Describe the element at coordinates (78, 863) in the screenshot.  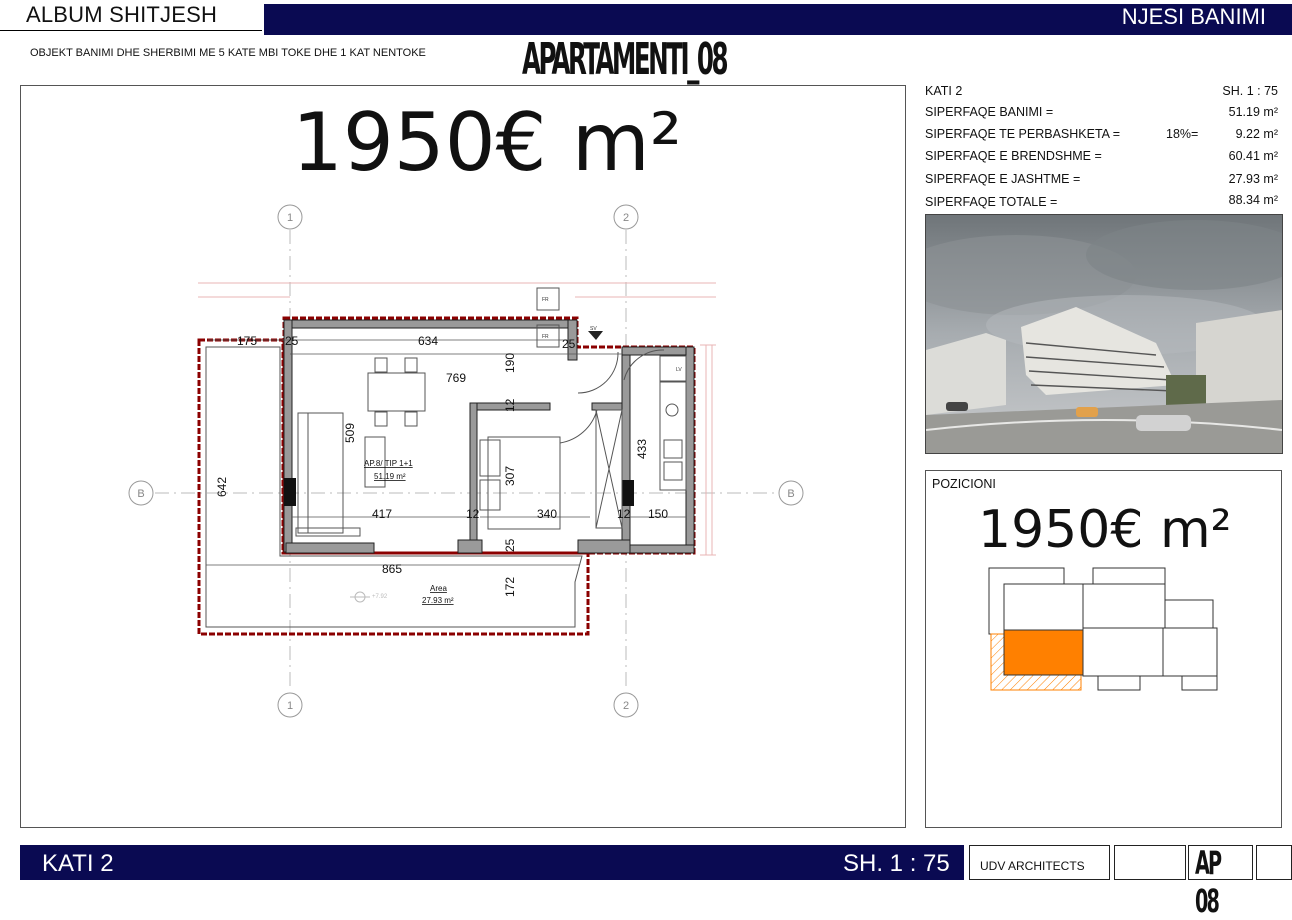
I see `footer-floor: KATI 2` at that location.